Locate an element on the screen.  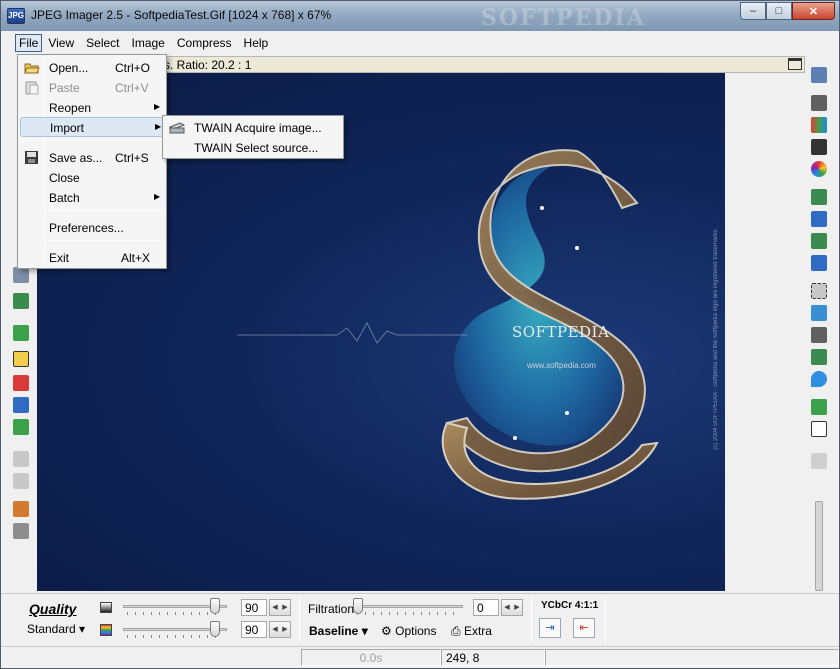
extra-button: ⎙ Extra is located at coordinates (471, 631).